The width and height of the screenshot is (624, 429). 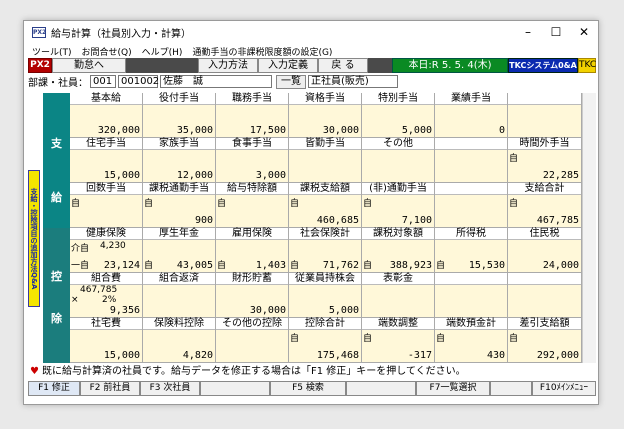 What do you see at coordinates (270, 265) in the screenshot?
I see `cell-value: 1,403` at bounding box center [270, 265].